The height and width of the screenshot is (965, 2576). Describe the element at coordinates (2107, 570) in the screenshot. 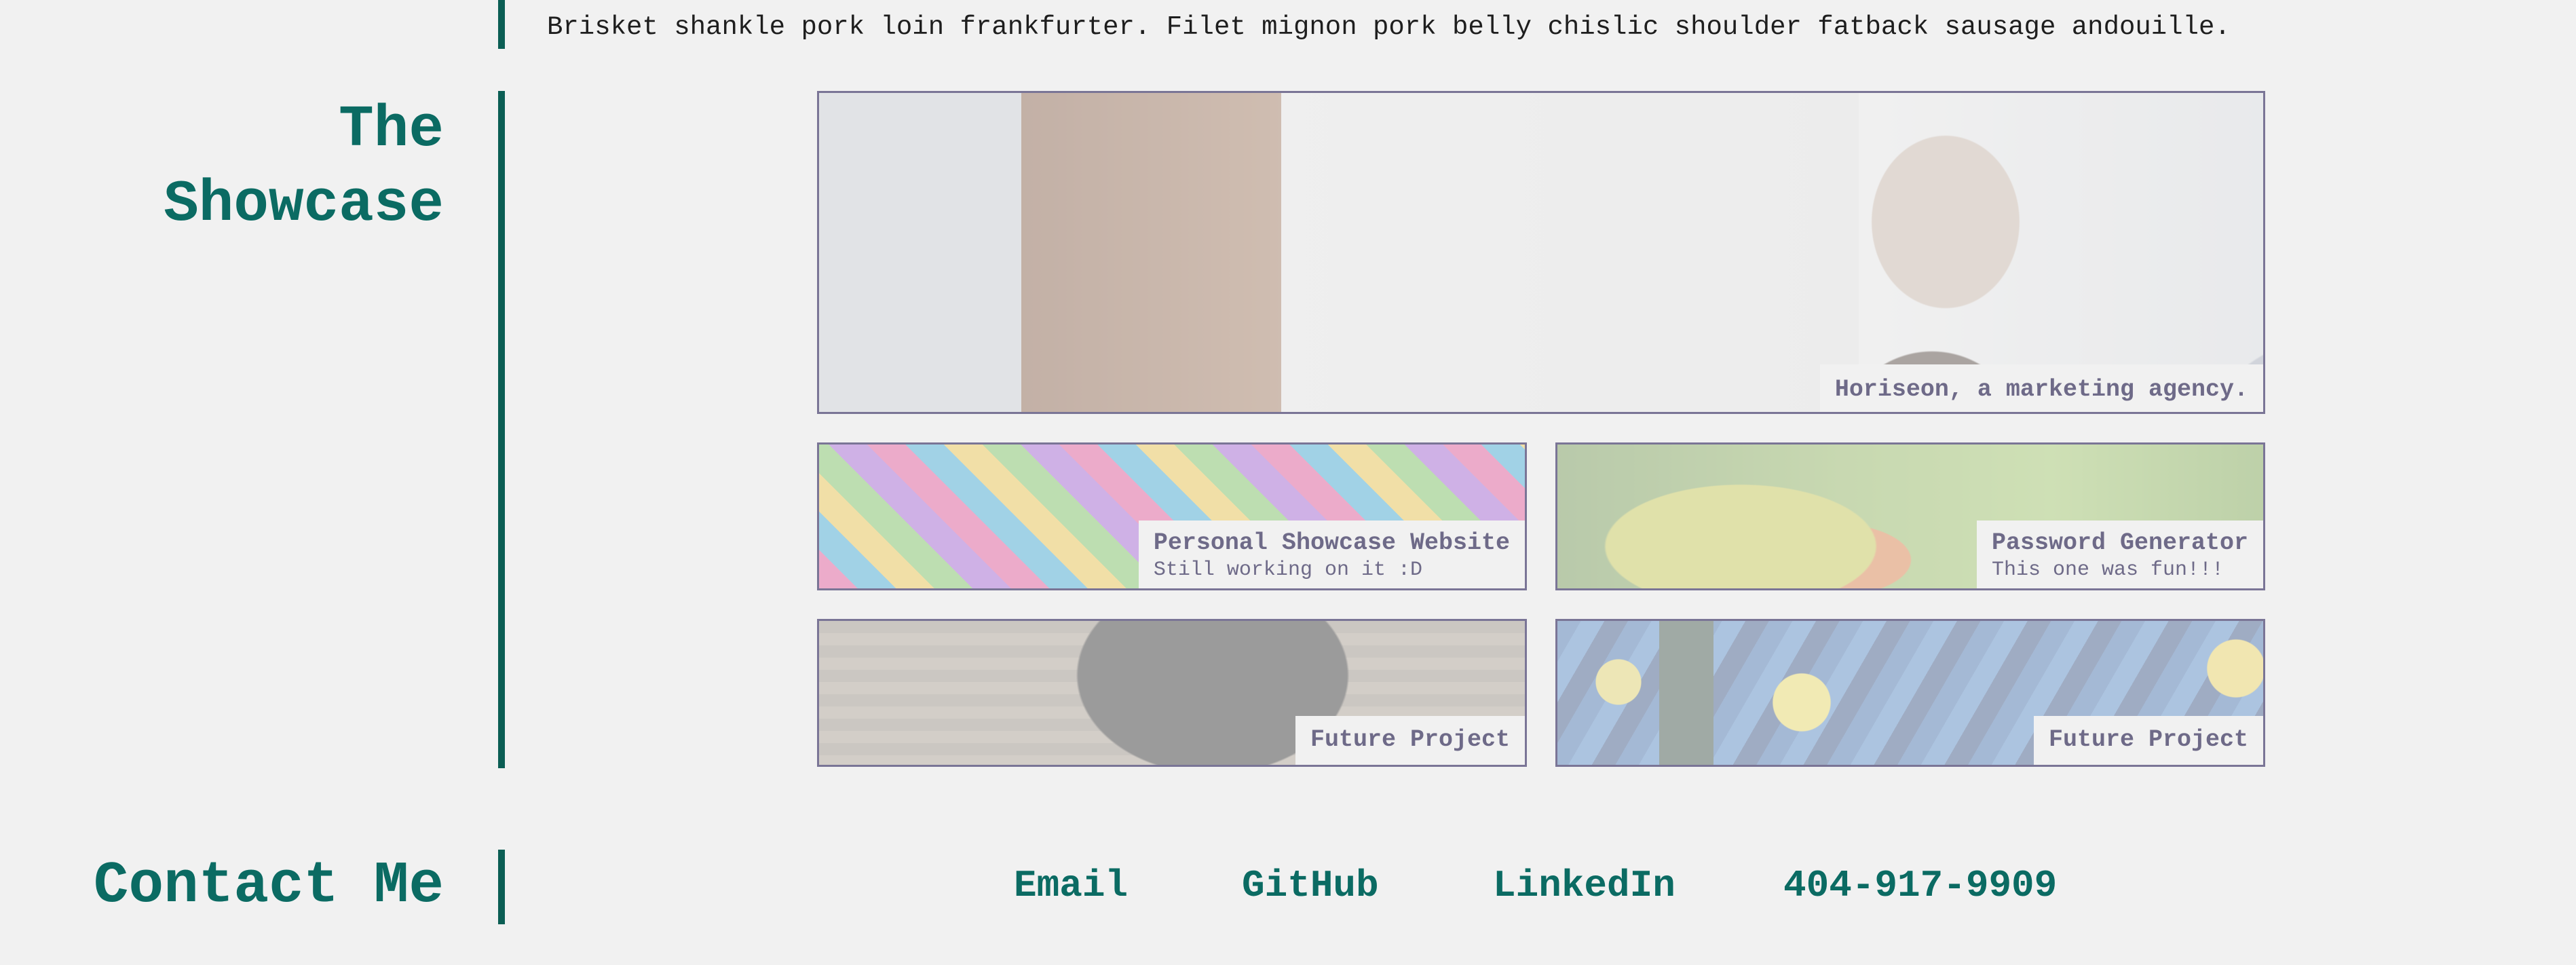

I see `project-subtitle: This one was fun!!!` at that location.